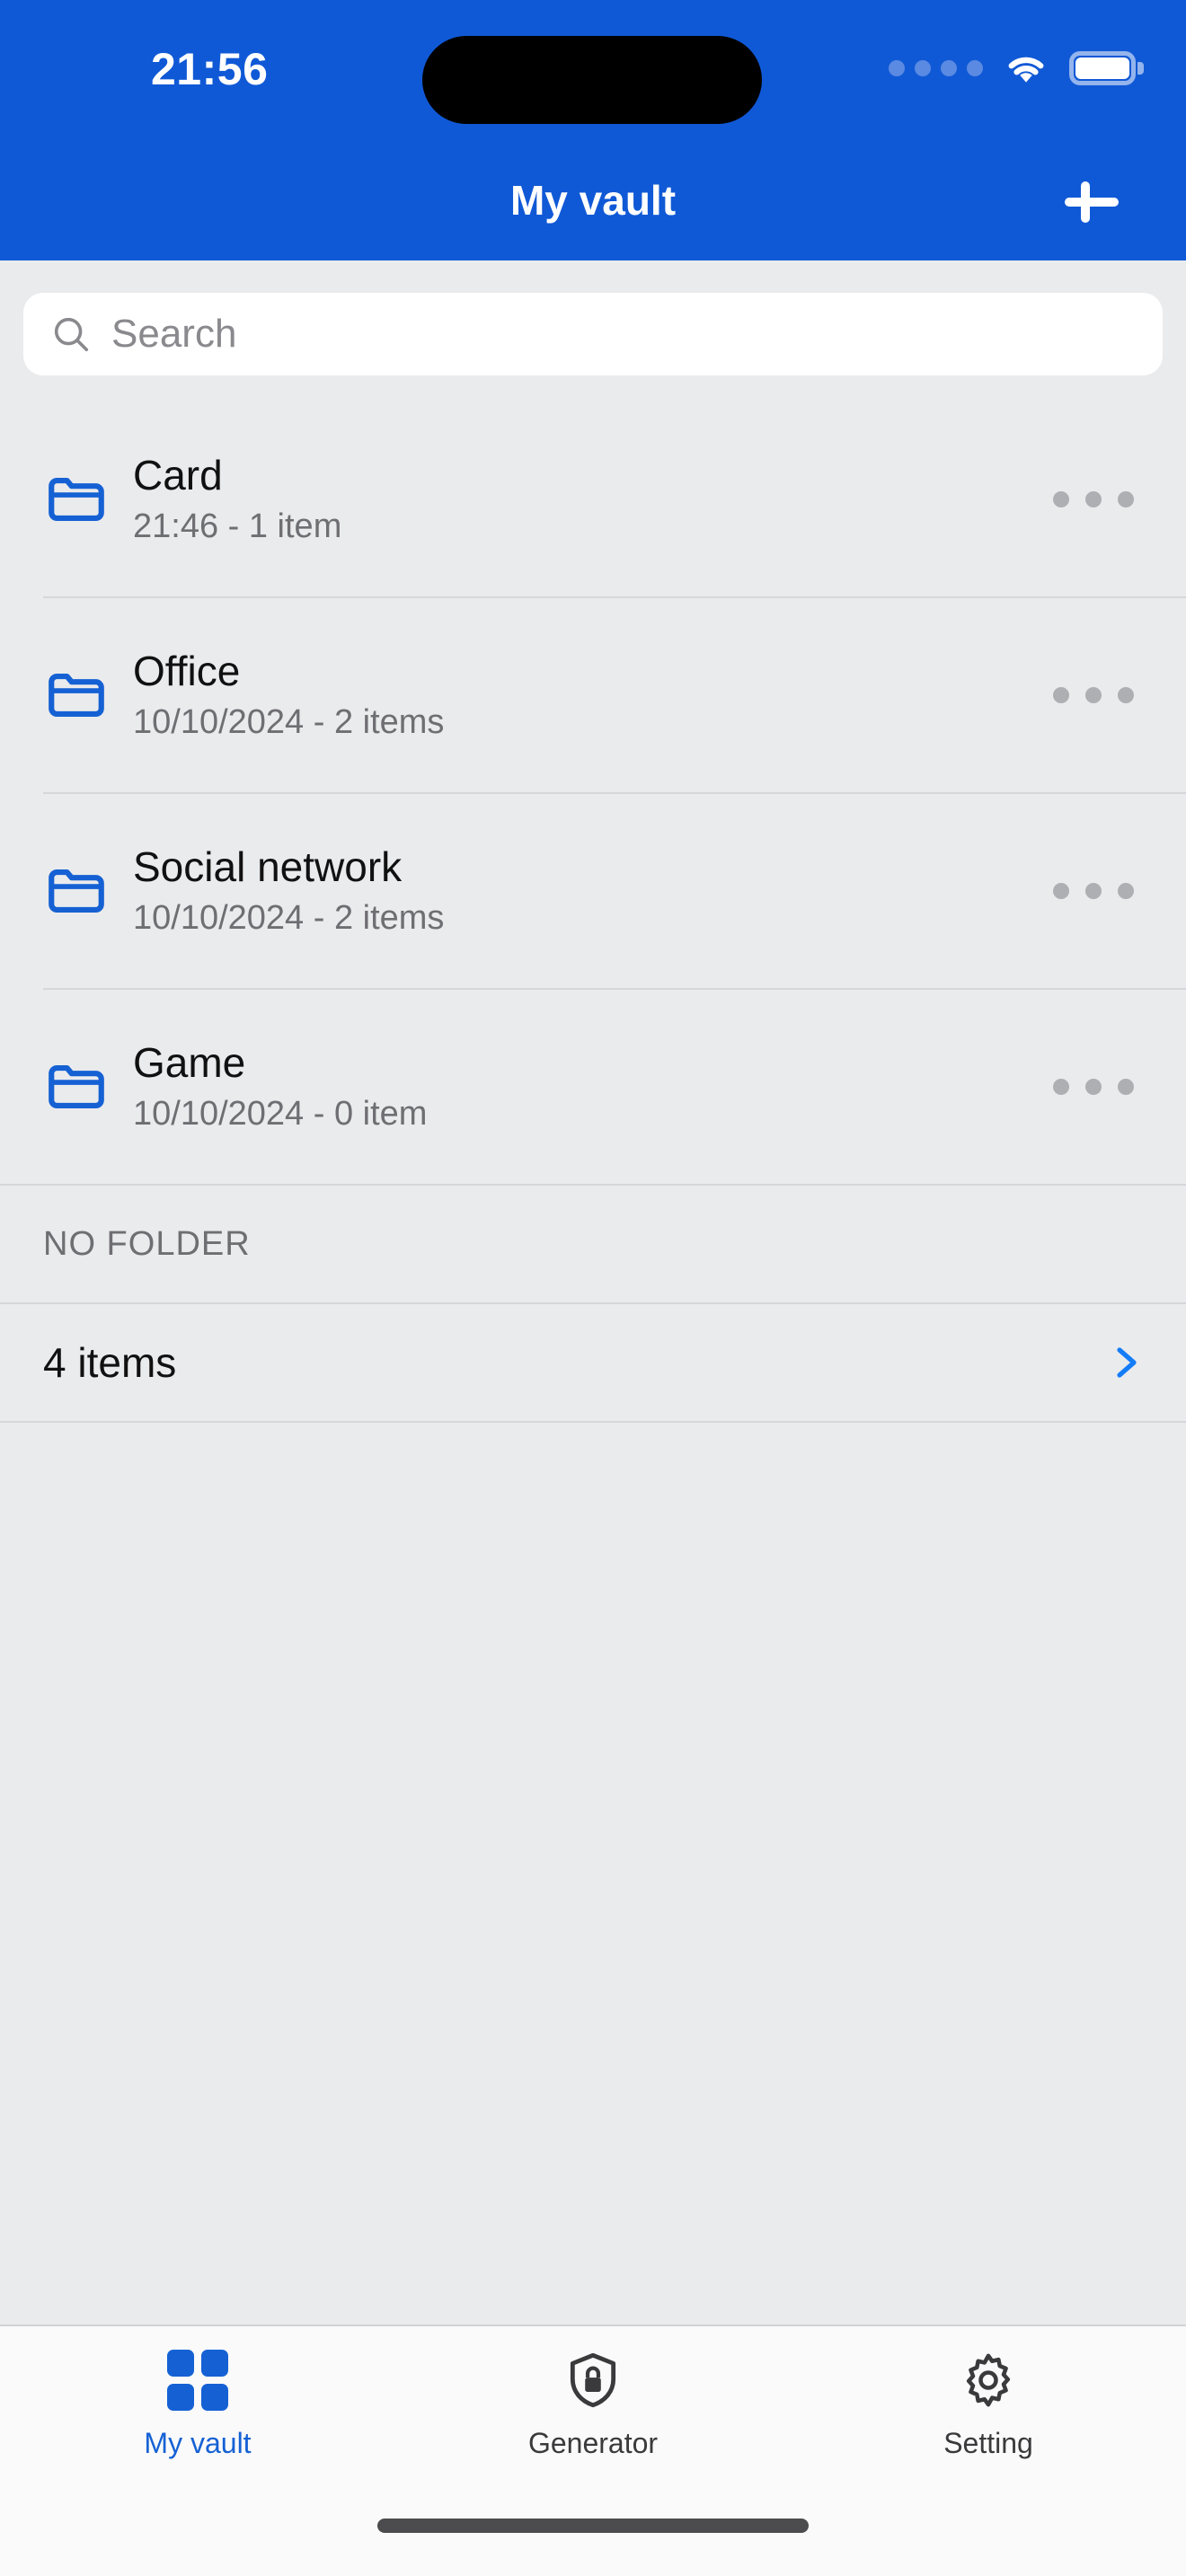 The height and width of the screenshot is (2576, 1186). I want to click on folder-name: Social network, so click(268, 866).